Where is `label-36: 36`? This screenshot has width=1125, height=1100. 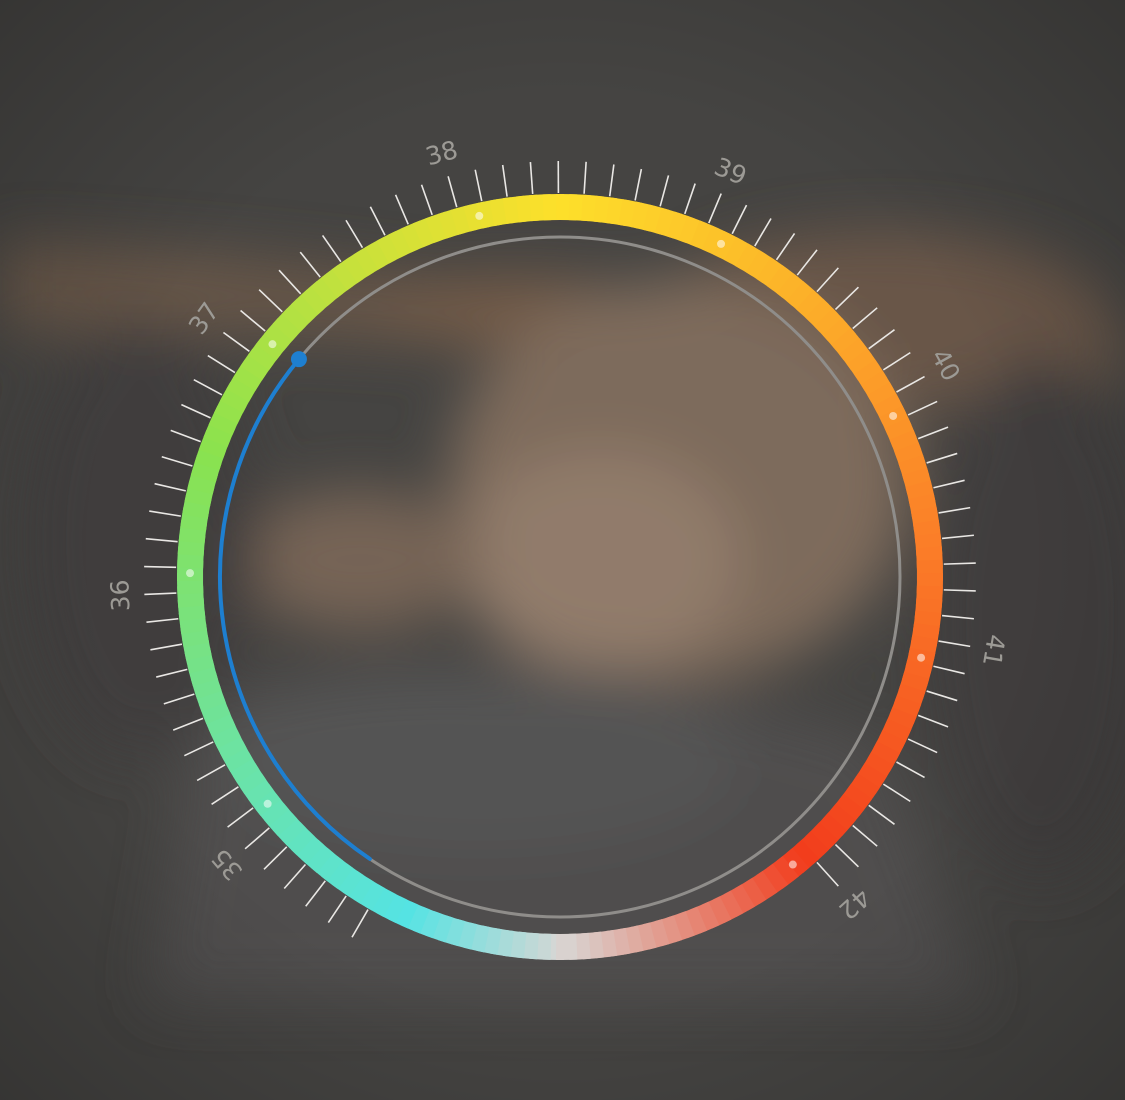 label-36: 36 is located at coordinates (120, 595).